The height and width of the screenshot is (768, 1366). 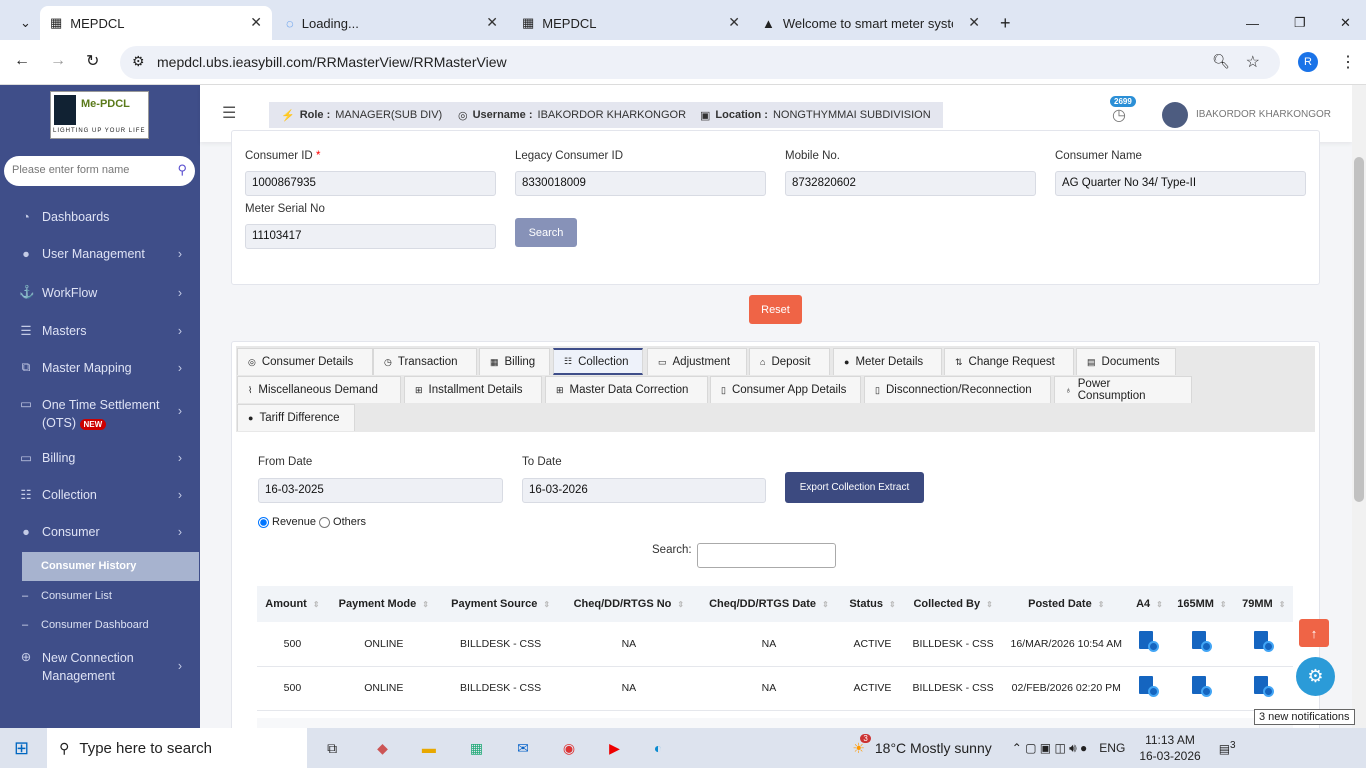 What do you see at coordinates (100, 367) in the screenshot?
I see `sidebar-item-master-mapping: ⧉ Master Mapping ›` at bounding box center [100, 367].